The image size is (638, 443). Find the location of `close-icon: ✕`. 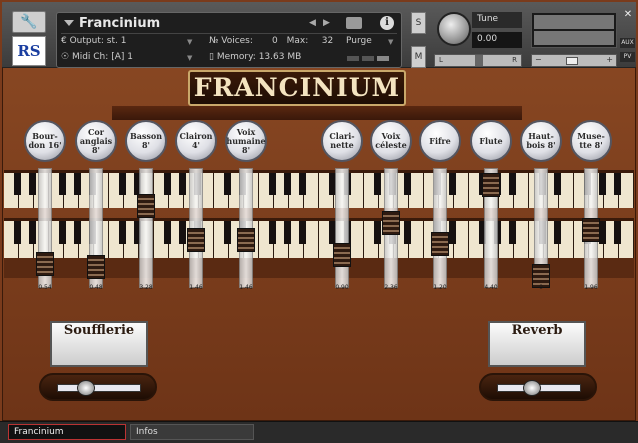

close-icon: ✕ is located at coordinates (628, 15).